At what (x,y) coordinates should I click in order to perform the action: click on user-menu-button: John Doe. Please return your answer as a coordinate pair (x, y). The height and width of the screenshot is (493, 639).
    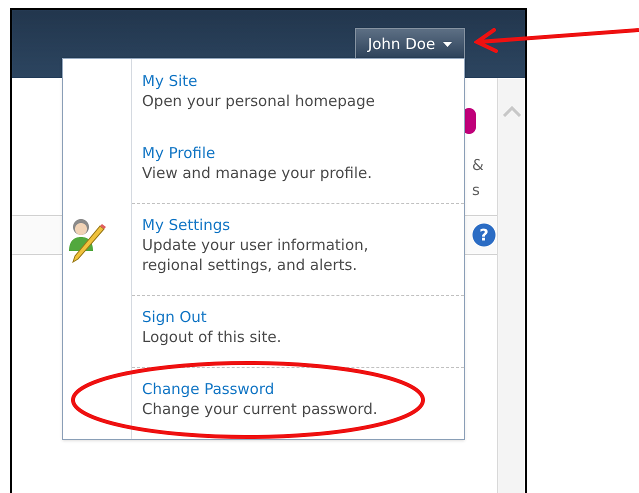
    Looking at the image, I should click on (410, 44).